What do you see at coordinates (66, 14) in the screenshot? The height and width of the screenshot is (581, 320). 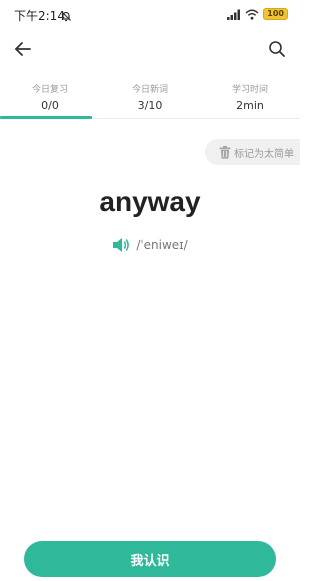 I see `notification-off-icon` at bounding box center [66, 14].